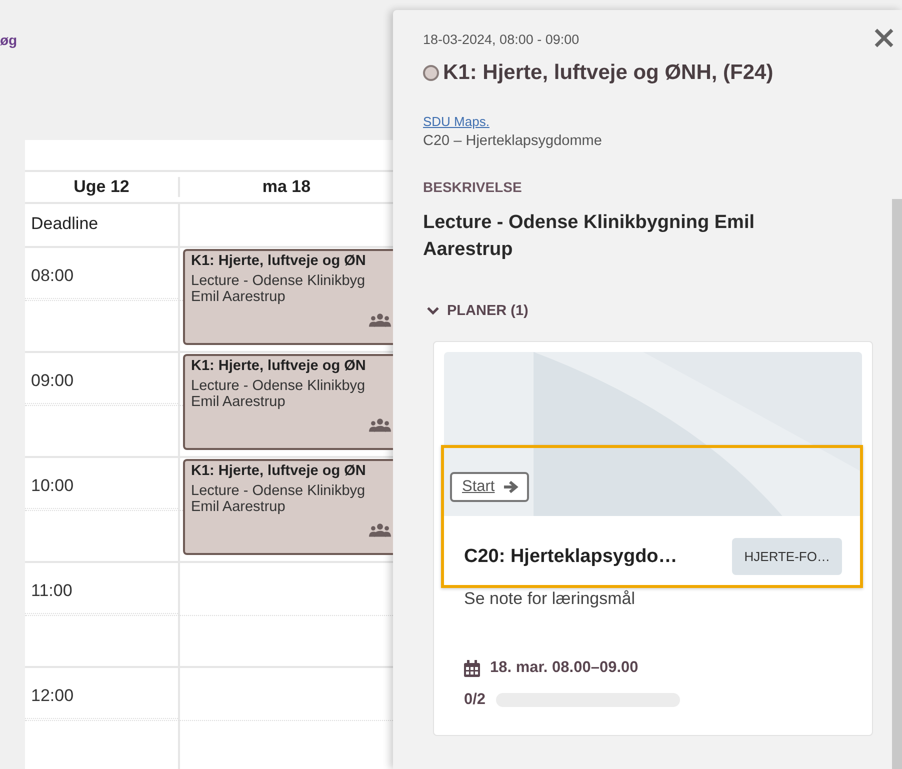 This screenshot has height=769, width=902. I want to click on time-label: 09:00, so click(101, 378).